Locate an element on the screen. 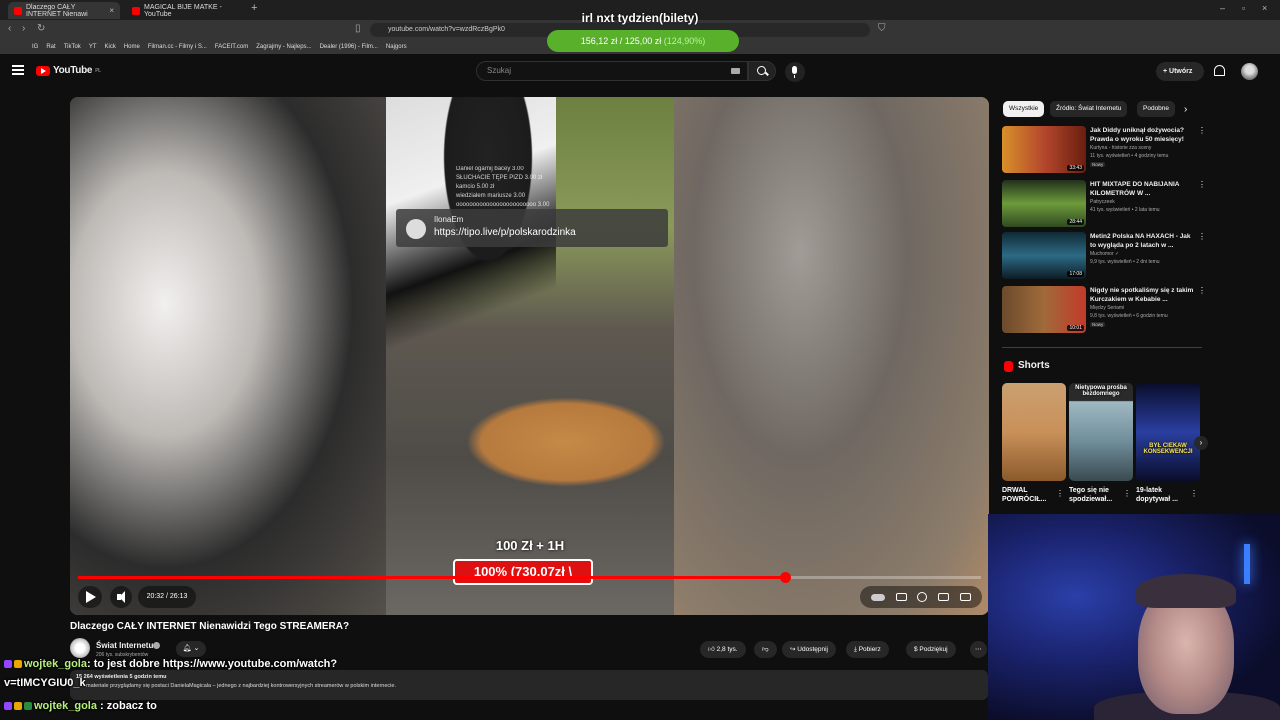  bookmark-icon: ▯ is located at coordinates (358, 28).